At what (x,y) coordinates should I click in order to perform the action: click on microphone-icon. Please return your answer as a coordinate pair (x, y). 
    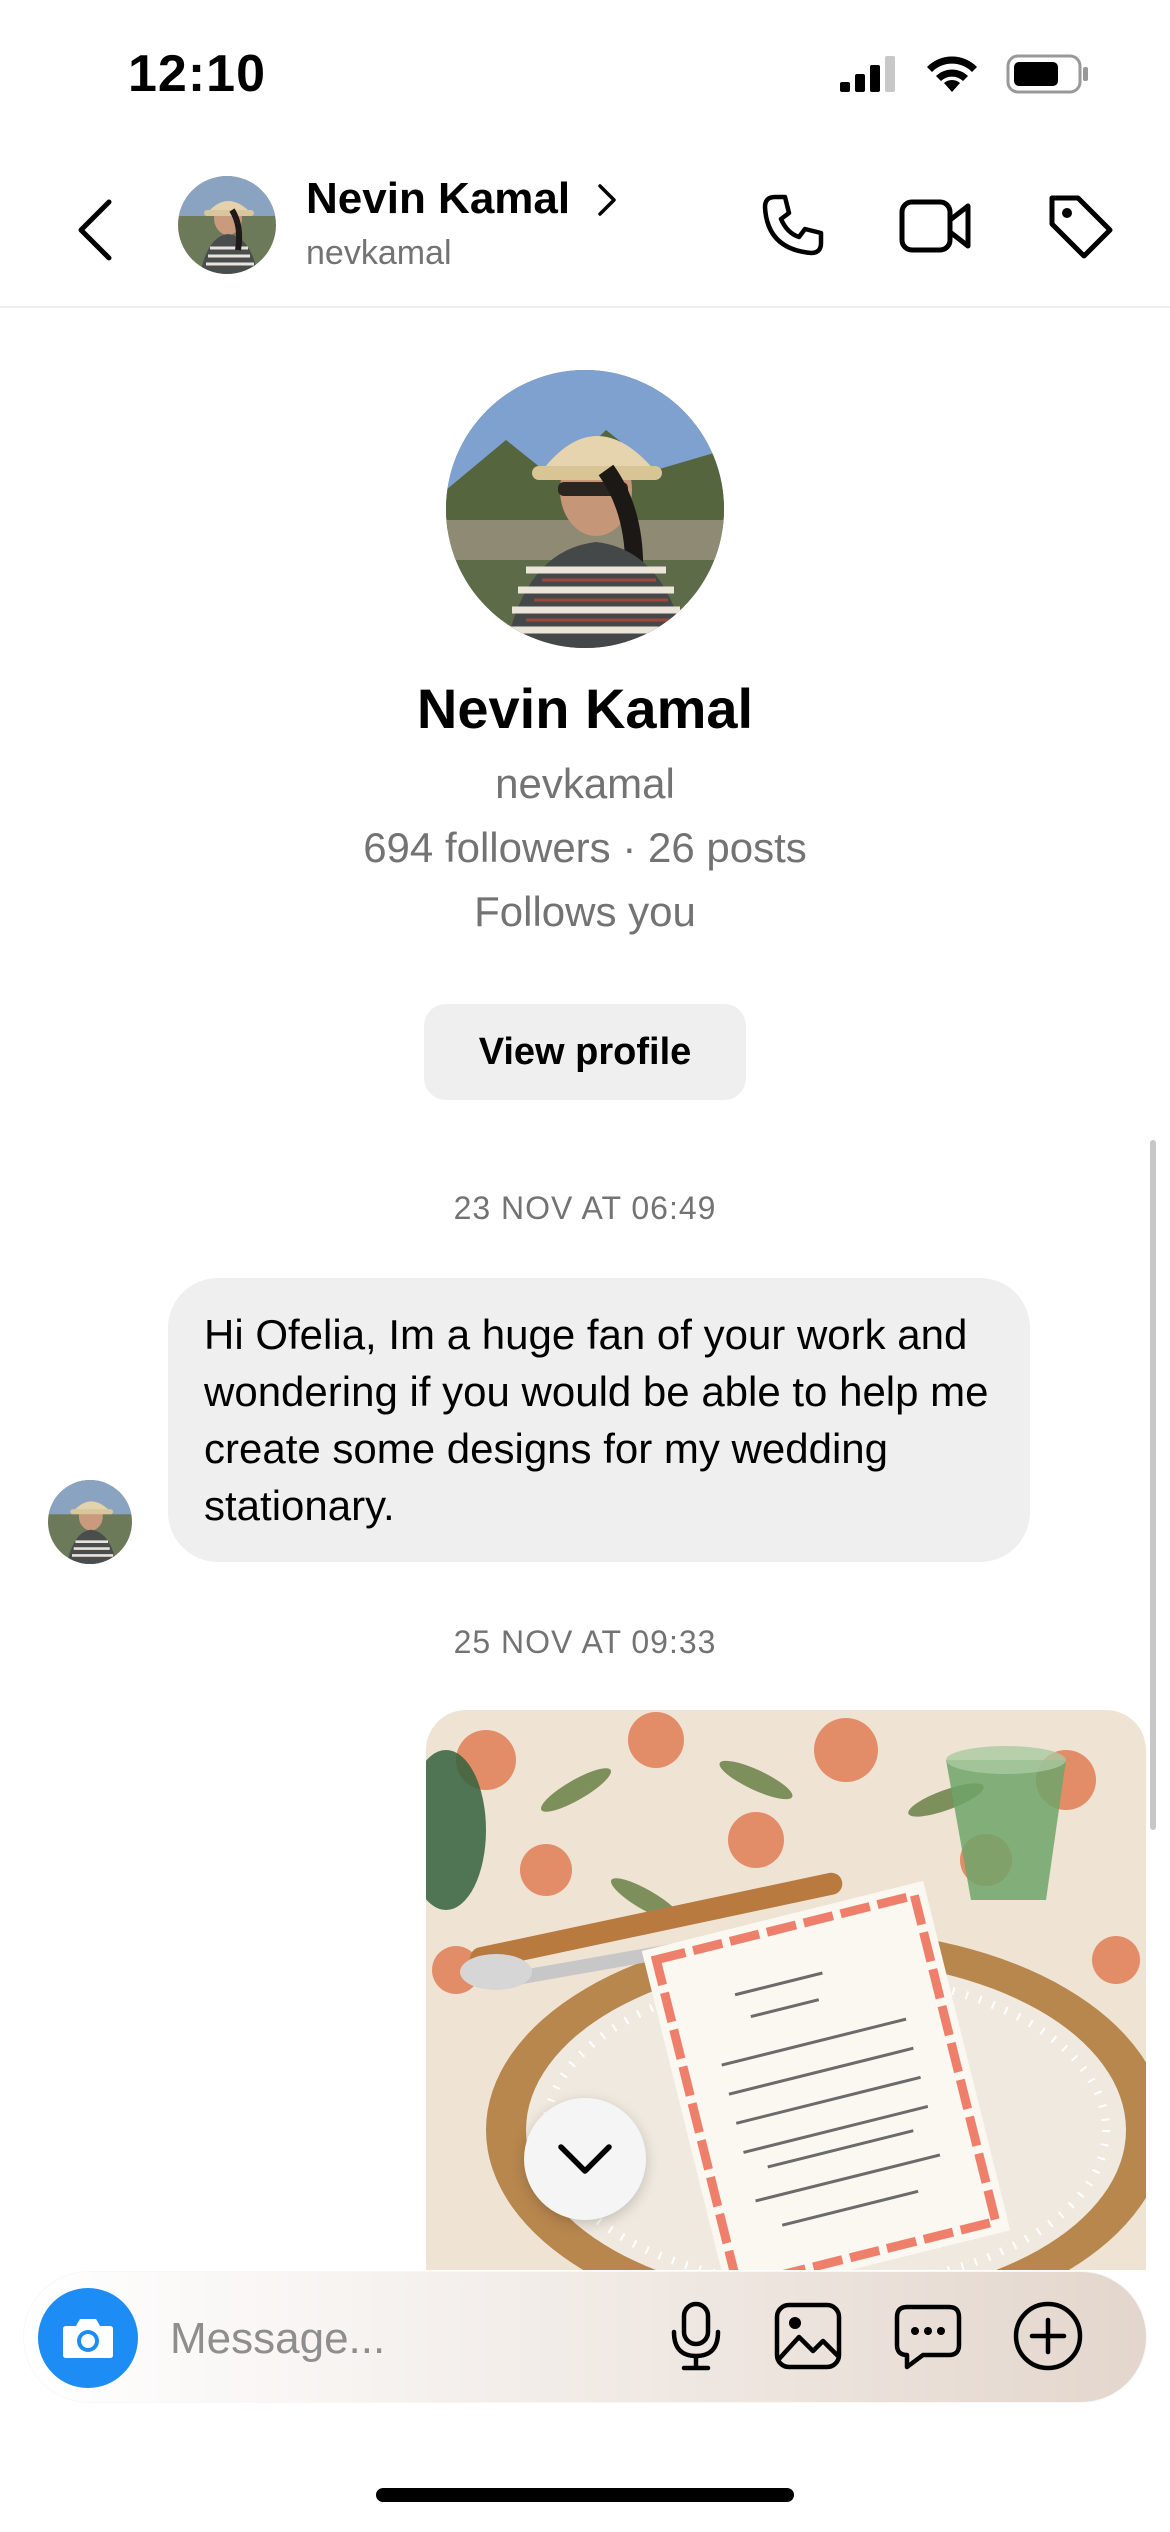
    Looking at the image, I should click on (696, 2336).